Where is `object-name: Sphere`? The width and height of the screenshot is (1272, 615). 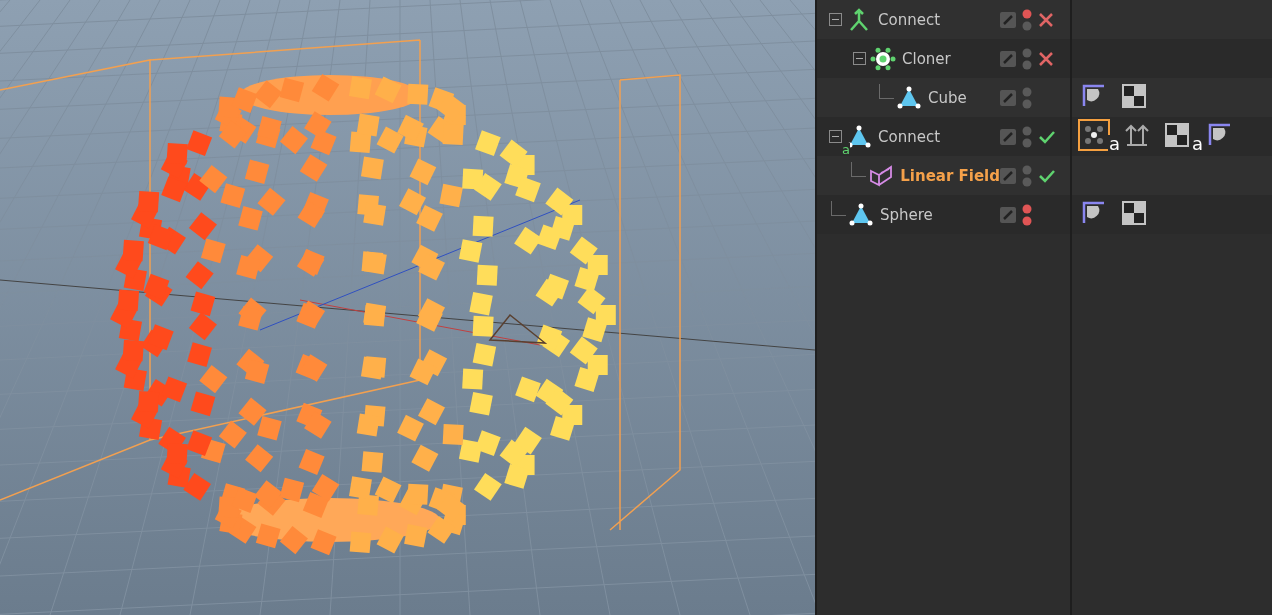 object-name: Sphere is located at coordinates (907, 214).